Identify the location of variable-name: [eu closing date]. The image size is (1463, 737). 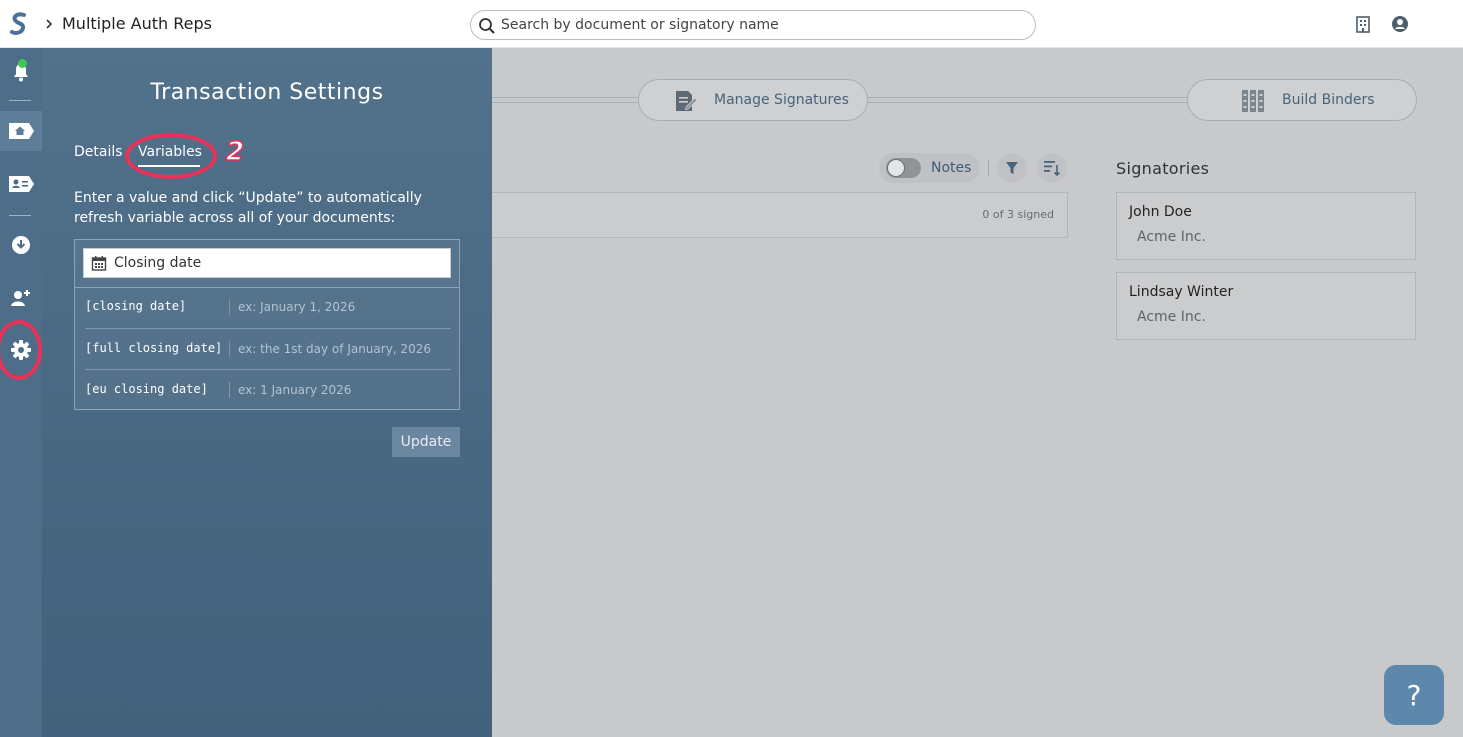
(146, 389).